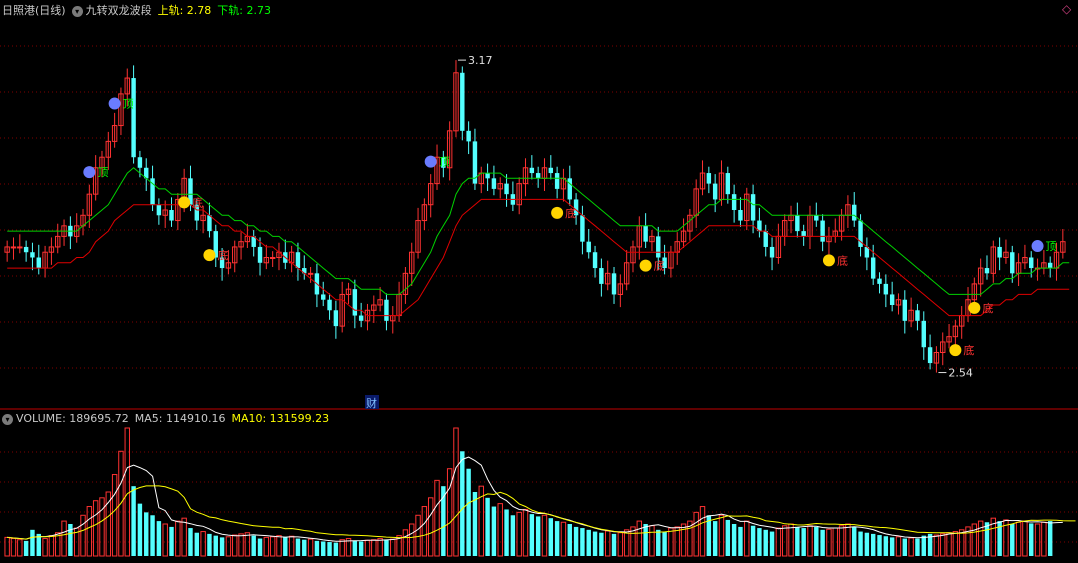  What do you see at coordinates (72, 418) in the screenshot?
I see `volume-label: VOLUME: 189695.72` at bounding box center [72, 418].